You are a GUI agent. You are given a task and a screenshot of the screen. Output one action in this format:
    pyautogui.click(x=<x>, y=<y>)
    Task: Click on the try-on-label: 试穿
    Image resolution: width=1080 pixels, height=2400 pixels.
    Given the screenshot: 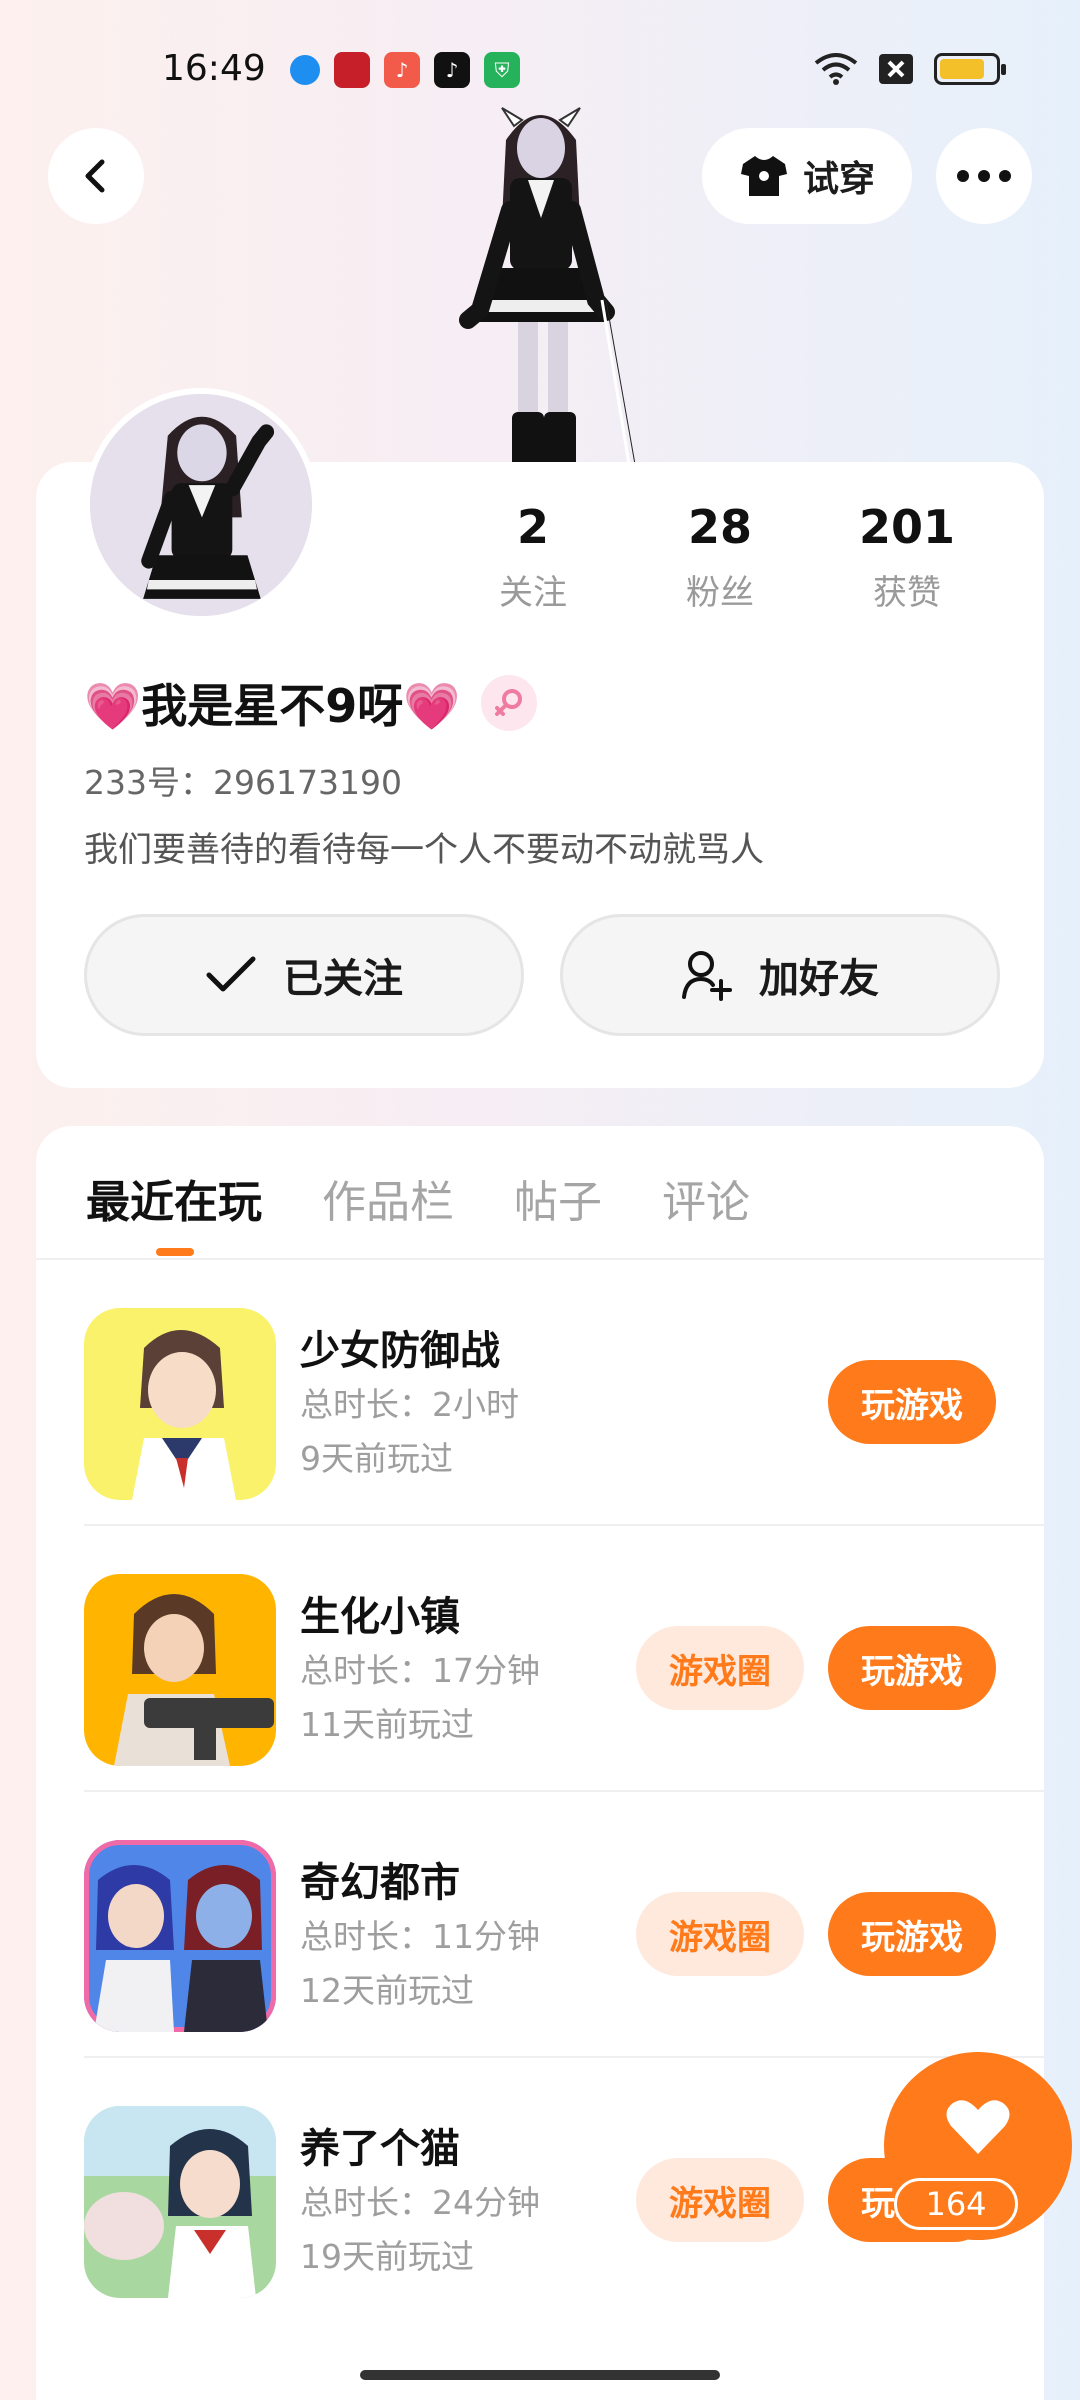 What is the action you would take?
    pyautogui.click(x=838, y=179)
    